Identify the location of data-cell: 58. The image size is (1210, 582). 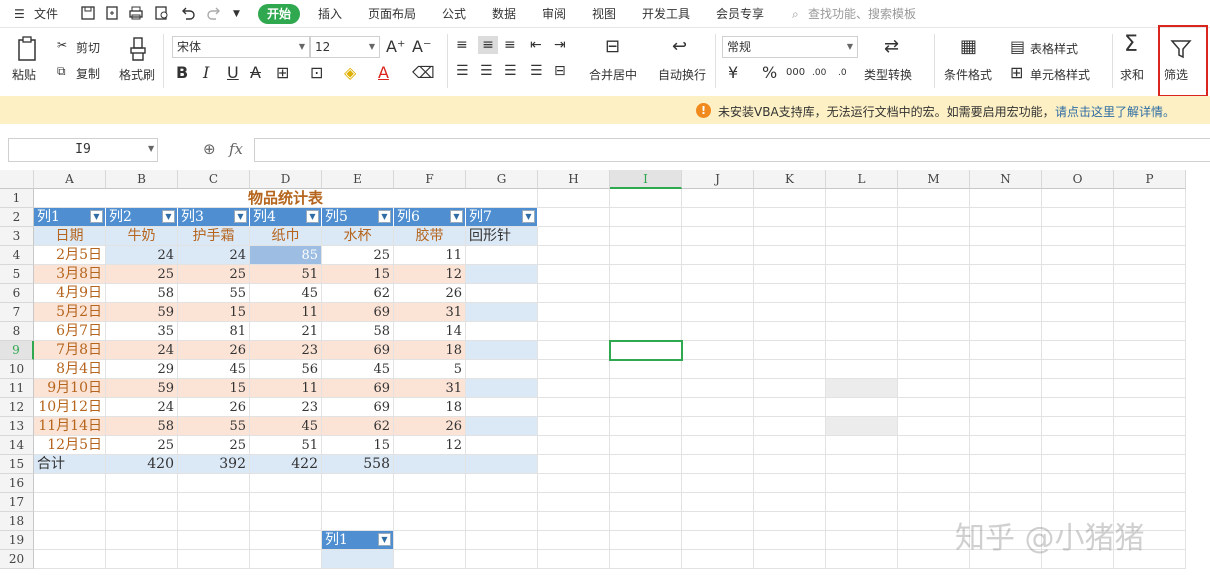
(142, 426).